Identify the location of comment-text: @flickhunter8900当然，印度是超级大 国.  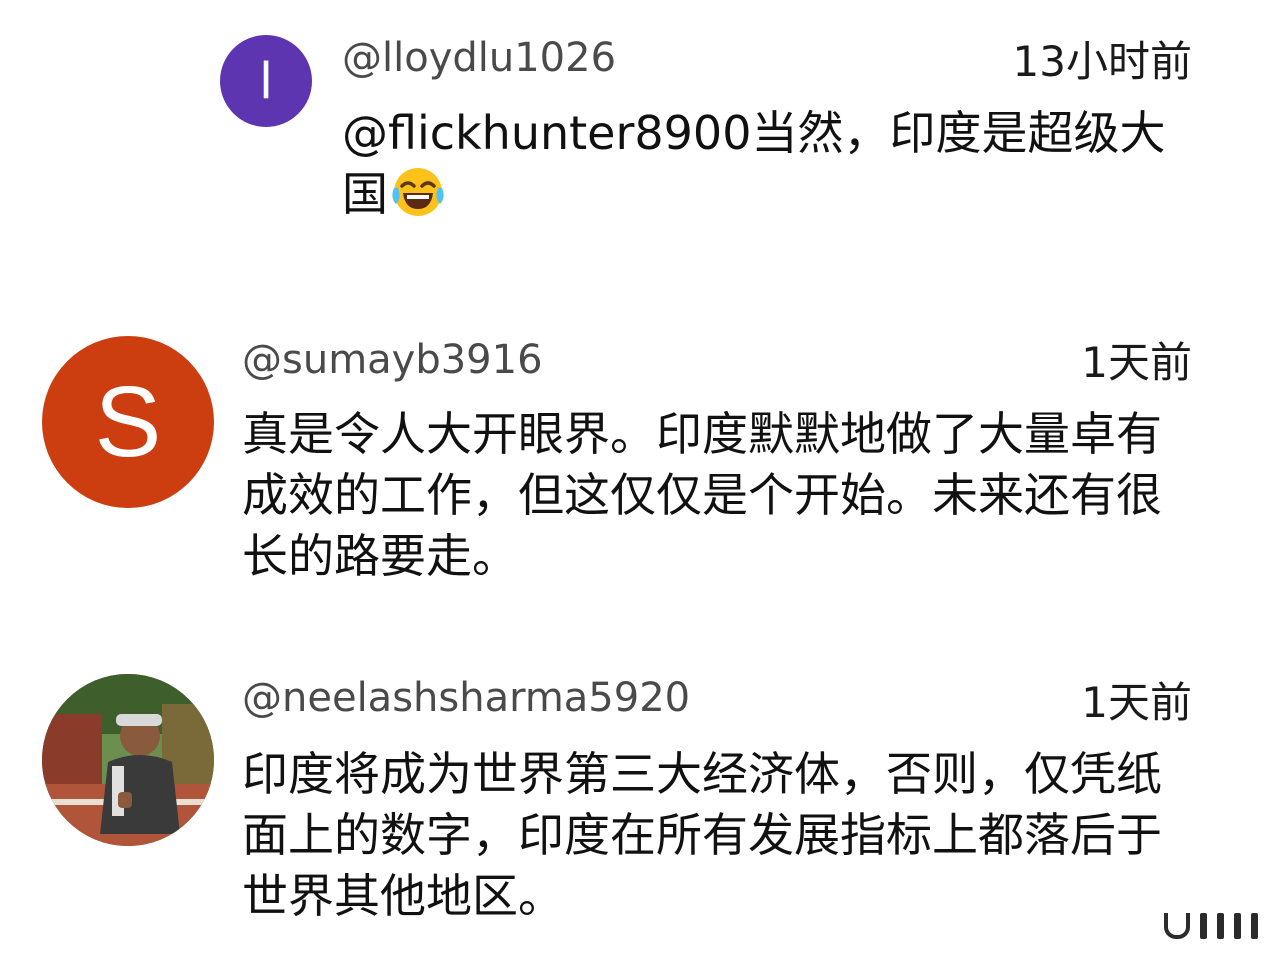
(772, 164).